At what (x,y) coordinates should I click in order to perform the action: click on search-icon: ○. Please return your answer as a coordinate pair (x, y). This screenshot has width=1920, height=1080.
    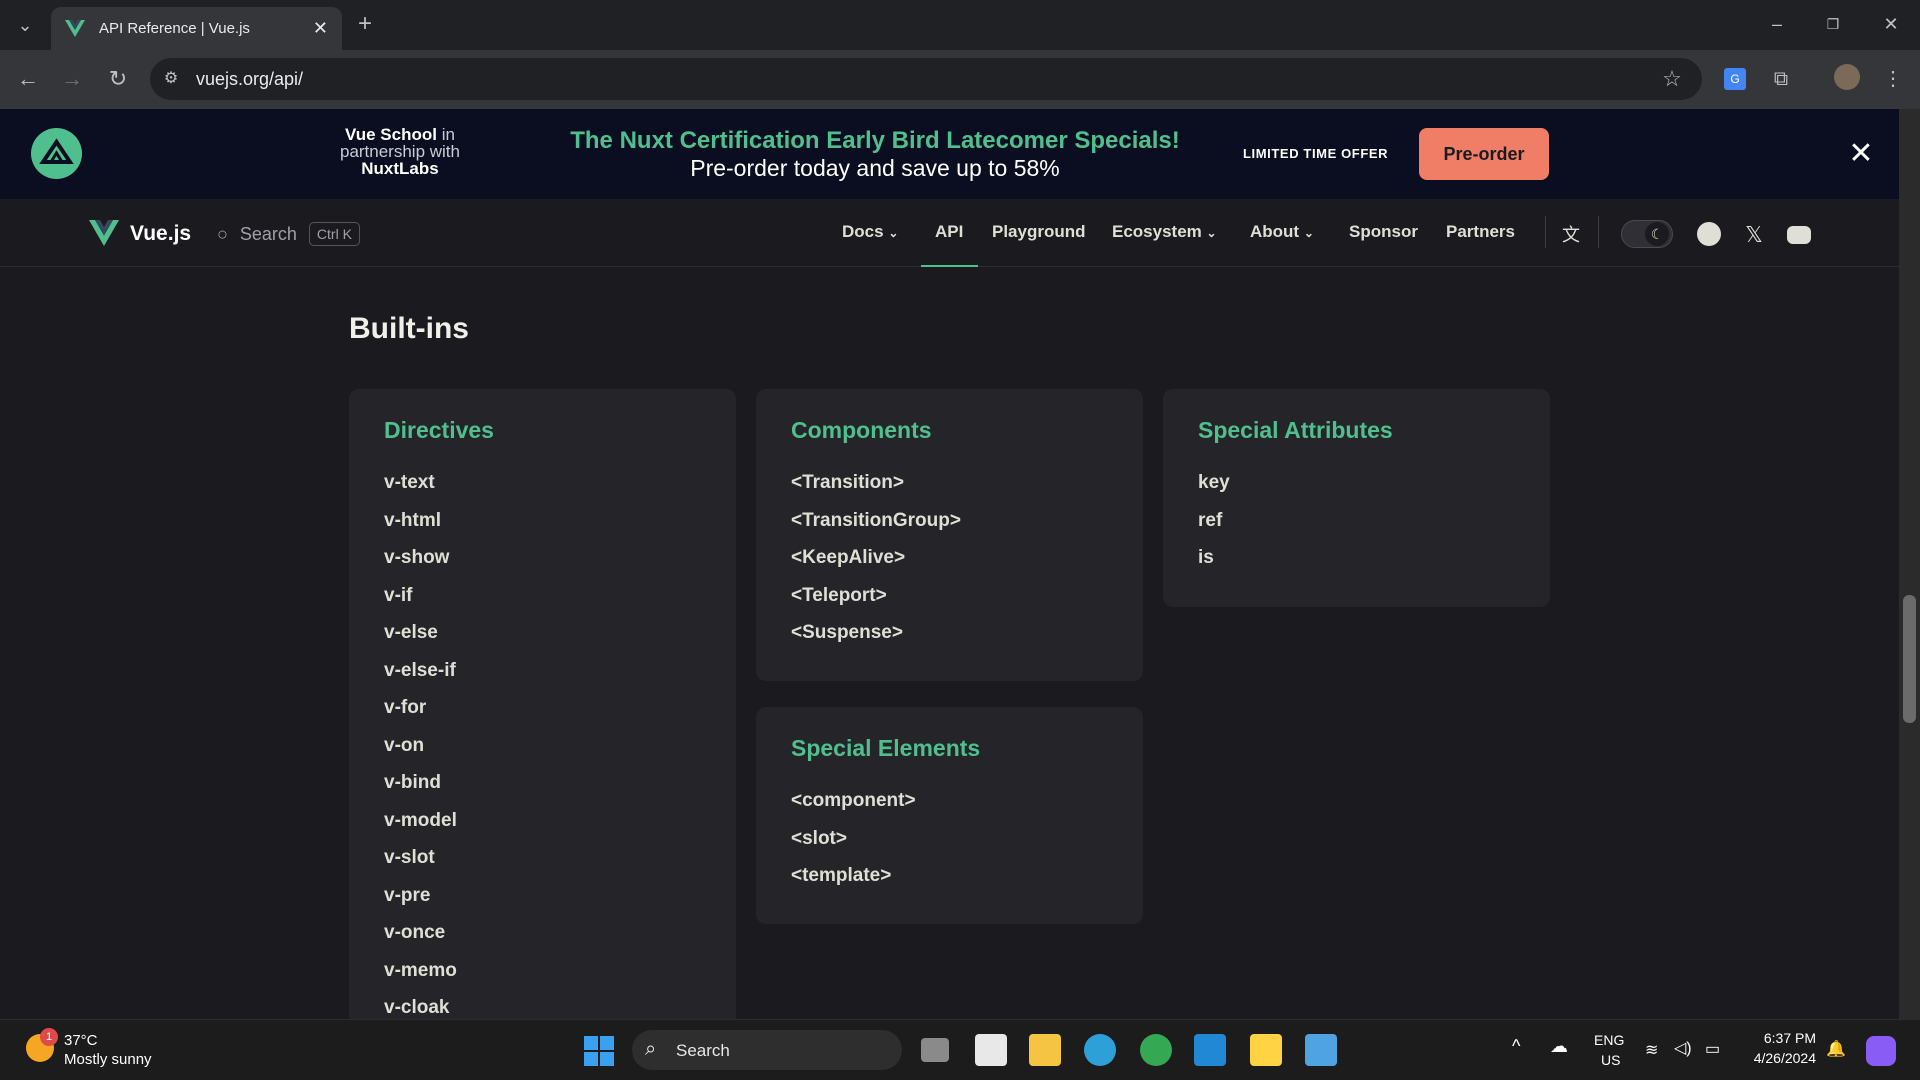
    Looking at the image, I should click on (222, 233).